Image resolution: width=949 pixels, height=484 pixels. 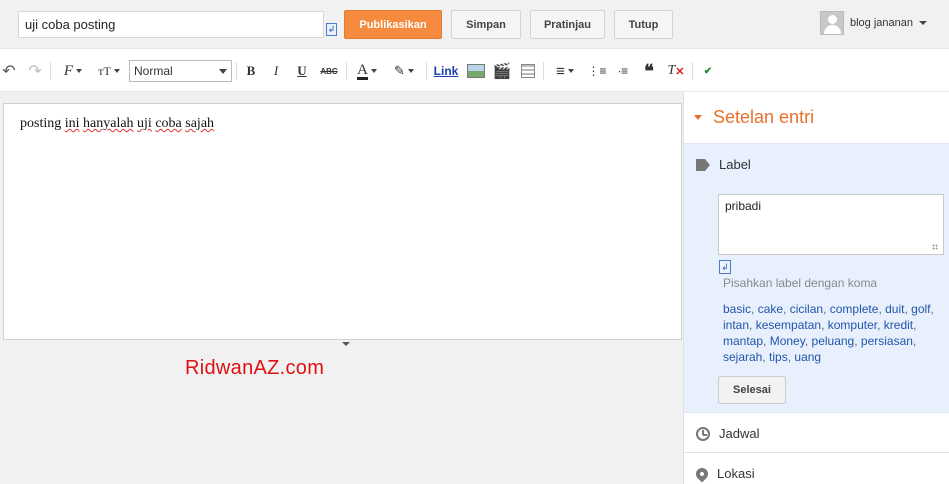 What do you see at coordinates (854, 309) in the screenshot?
I see `label-suggestion: complete` at bounding box center [854, 309].